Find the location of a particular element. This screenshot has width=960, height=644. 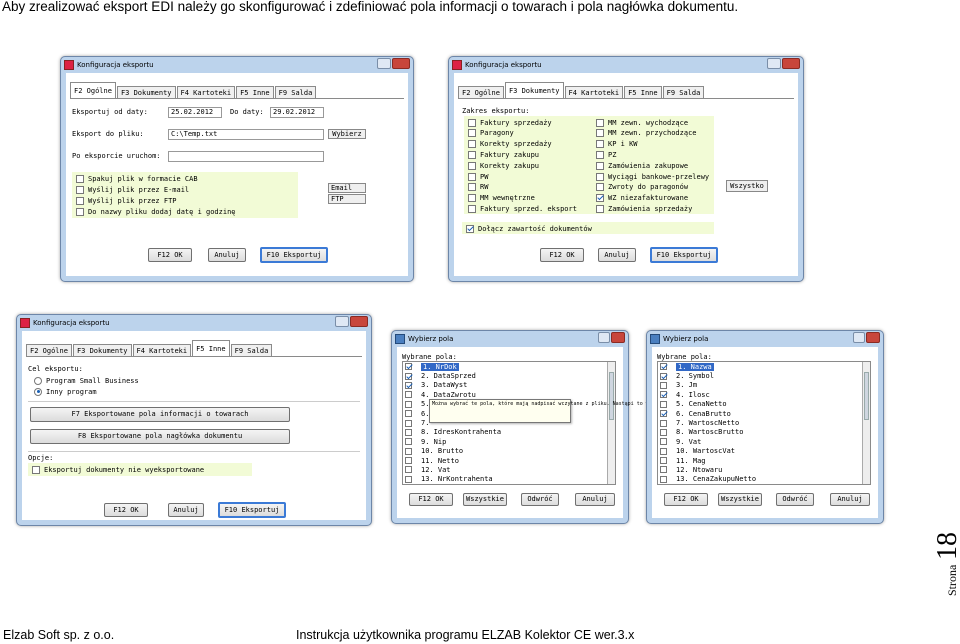

tab-general: F2 Ogólne is located at coordinates (93, 90).